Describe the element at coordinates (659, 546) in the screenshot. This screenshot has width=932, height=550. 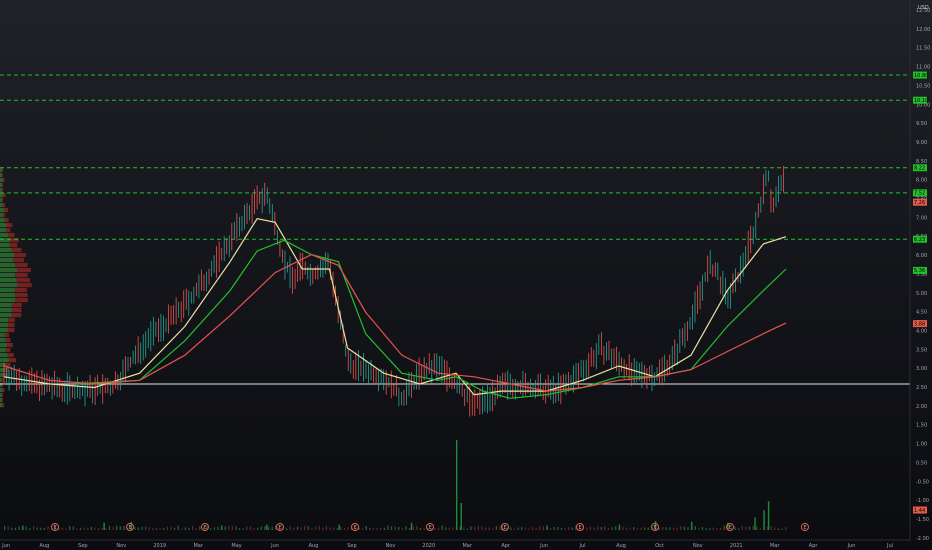
I see `x-tick-label: Oct` at that location.